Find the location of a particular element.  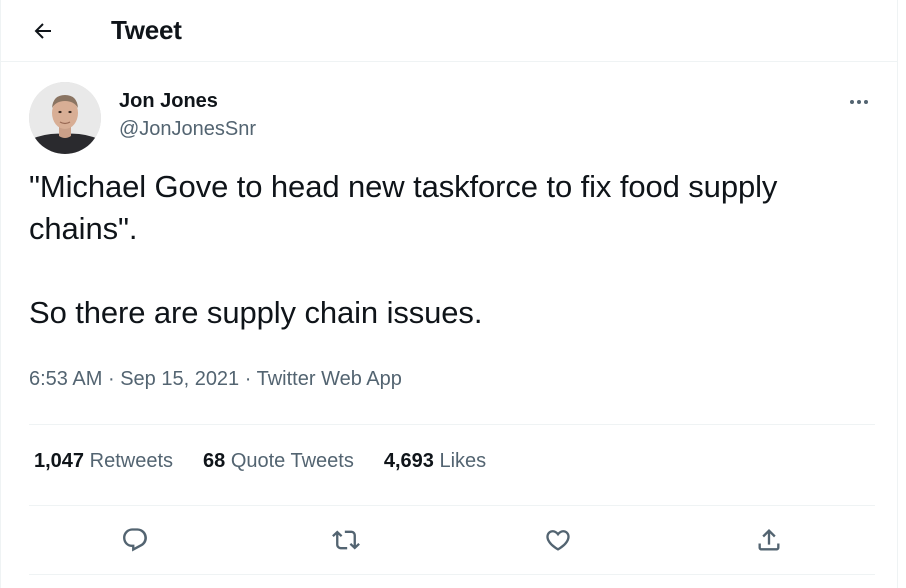

author-display-name: Jon Jones is located at coordinates (187, 101).